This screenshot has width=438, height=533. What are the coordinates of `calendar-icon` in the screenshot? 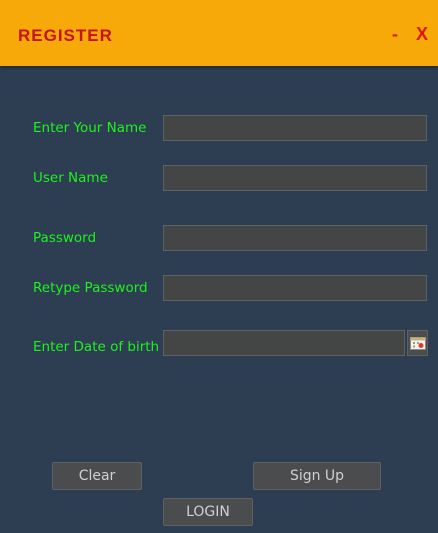 It's located at (418, 343).